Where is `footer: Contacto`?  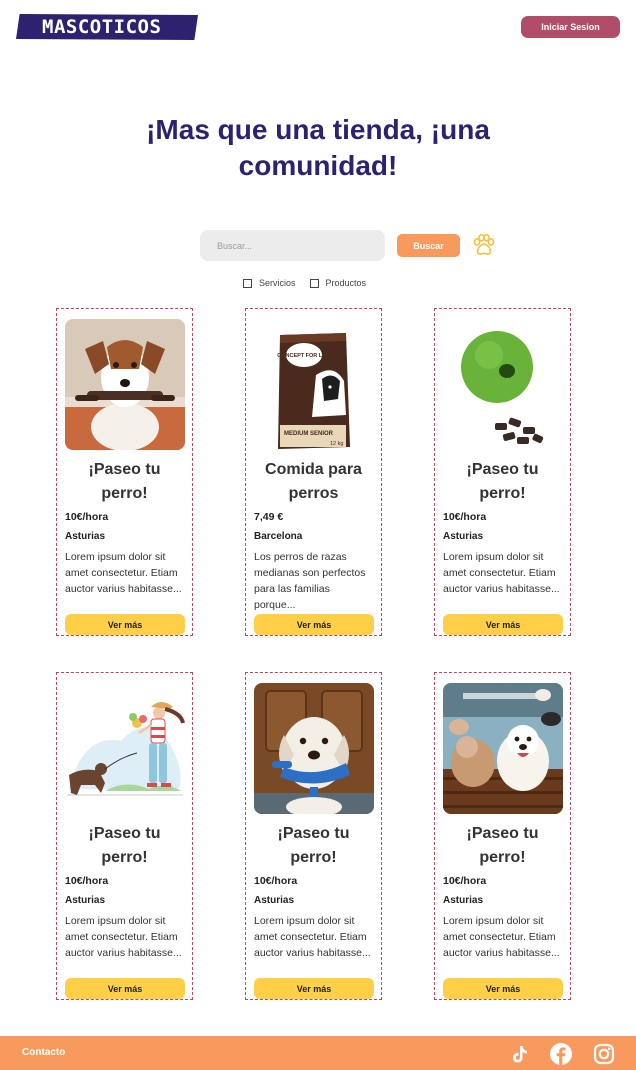 footer: Contacto is located at coordinates (318, 1053).